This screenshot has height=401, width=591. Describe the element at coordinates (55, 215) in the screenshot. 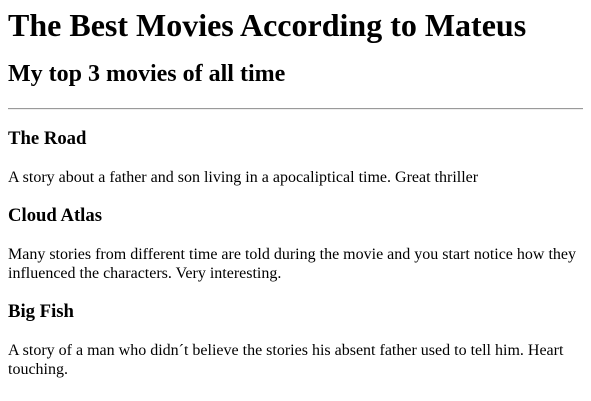

I see `movie-title: Cloud Atlas` at that location.